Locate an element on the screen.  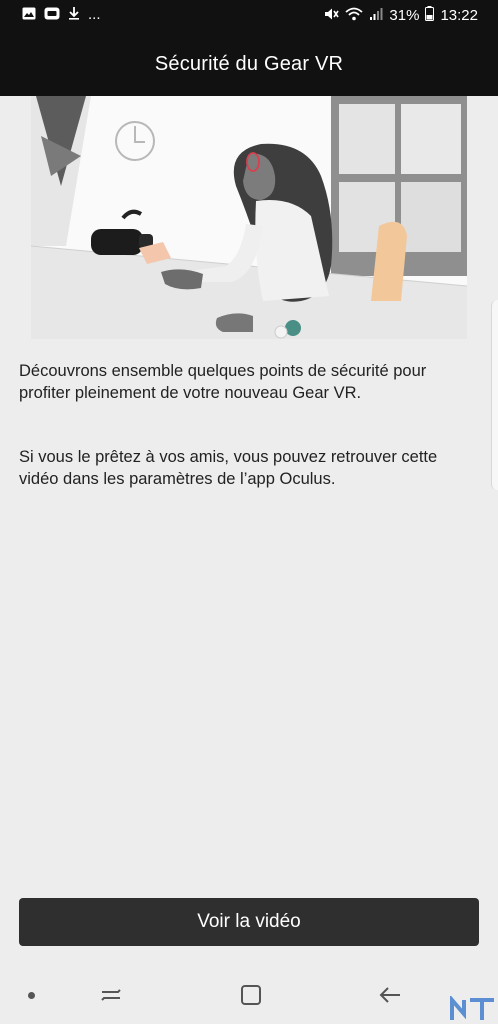
dot-icon is located at coordinates (31, 995).